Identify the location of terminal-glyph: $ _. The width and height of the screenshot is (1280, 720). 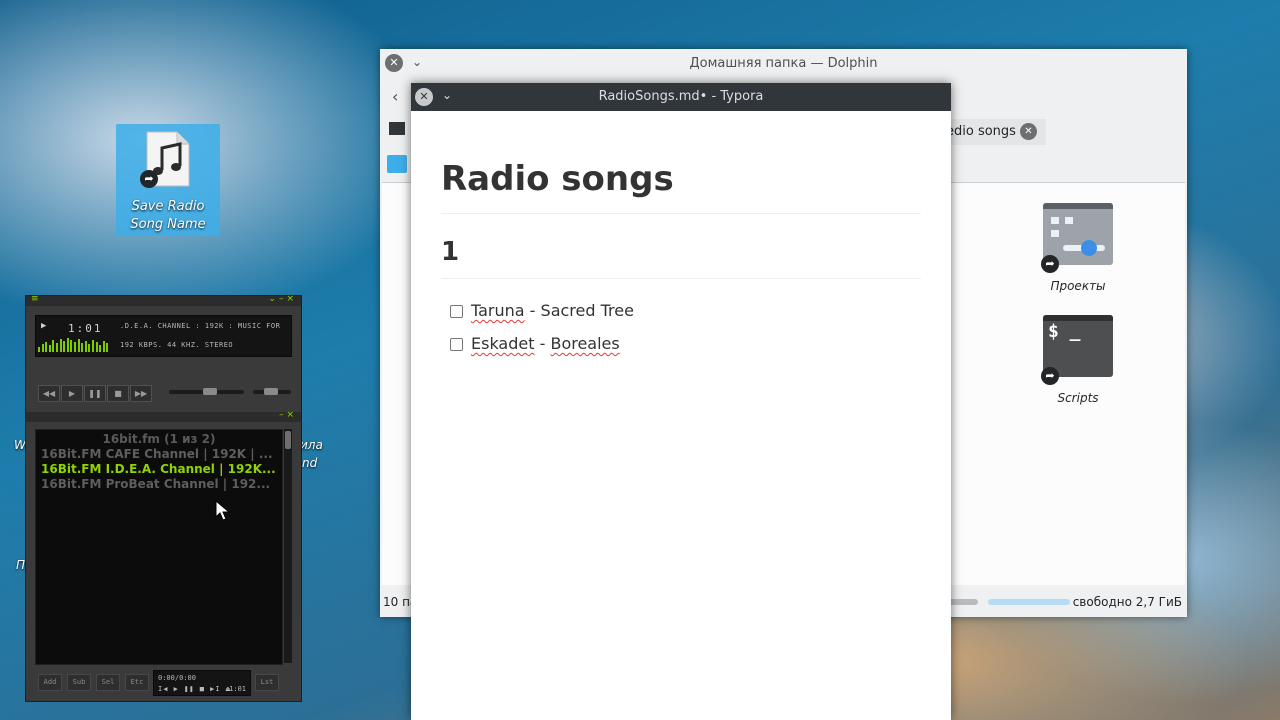
(1064, 331).